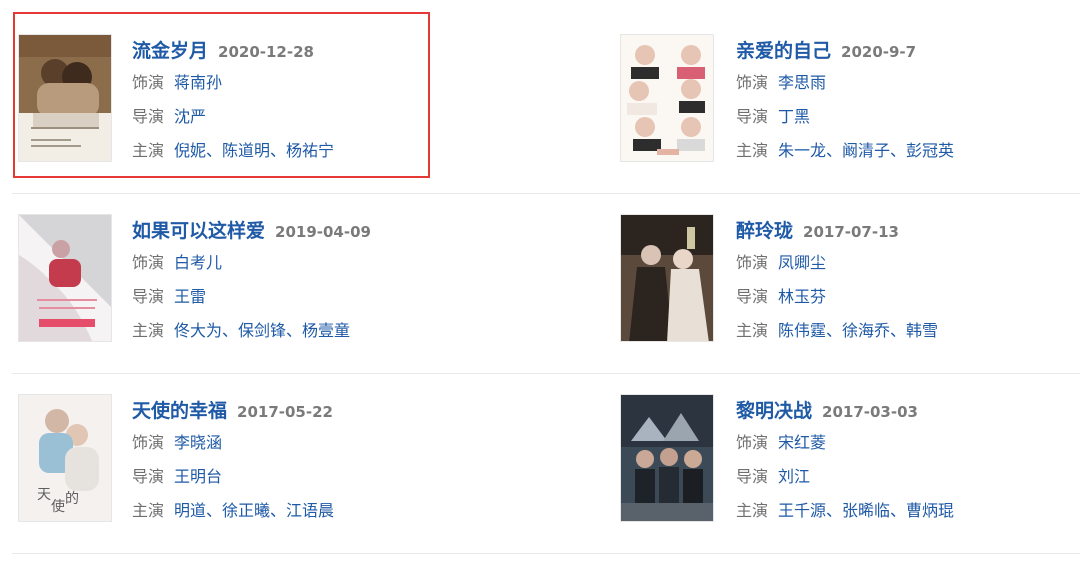 The height and width of the screenshot is (572, 1080). Describe the element at coordinates (802, 295) in the screenshot. I see `director-link: 林玉芬` at that location.